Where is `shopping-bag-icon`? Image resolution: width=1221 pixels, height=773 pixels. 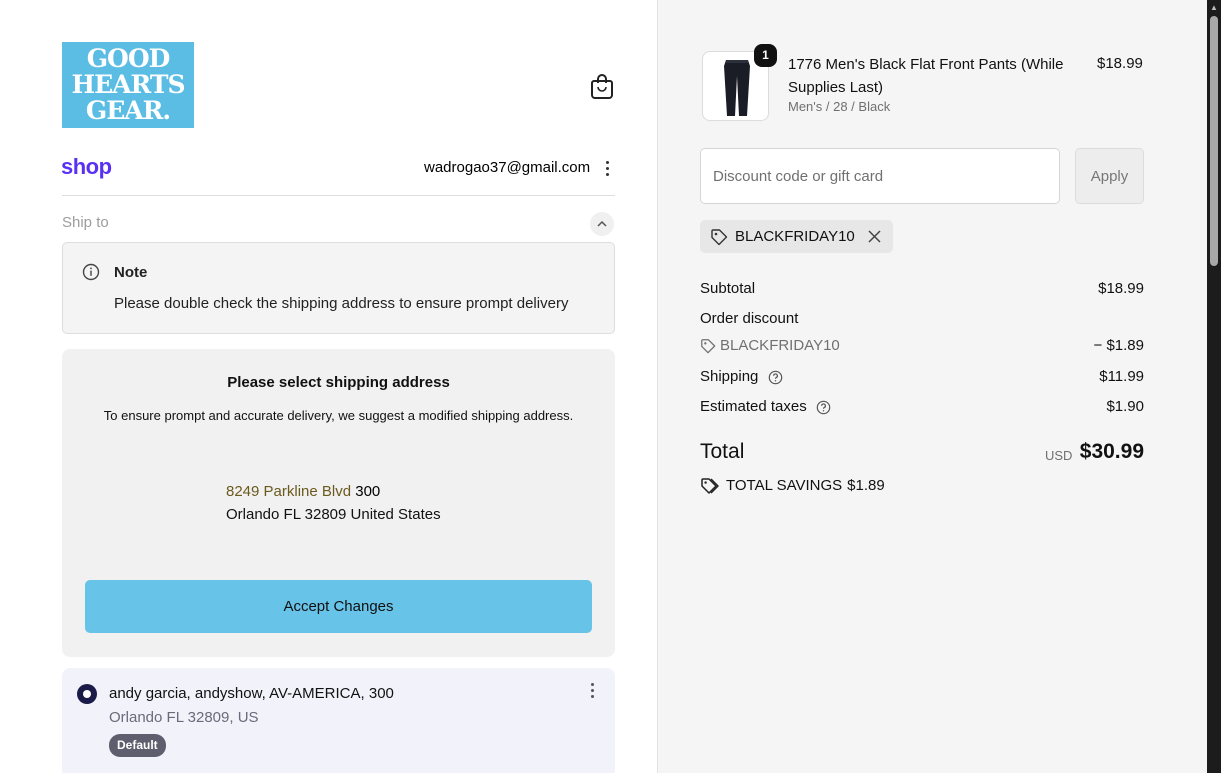 shopping-bag-icon is located at coordinates (602, 86).